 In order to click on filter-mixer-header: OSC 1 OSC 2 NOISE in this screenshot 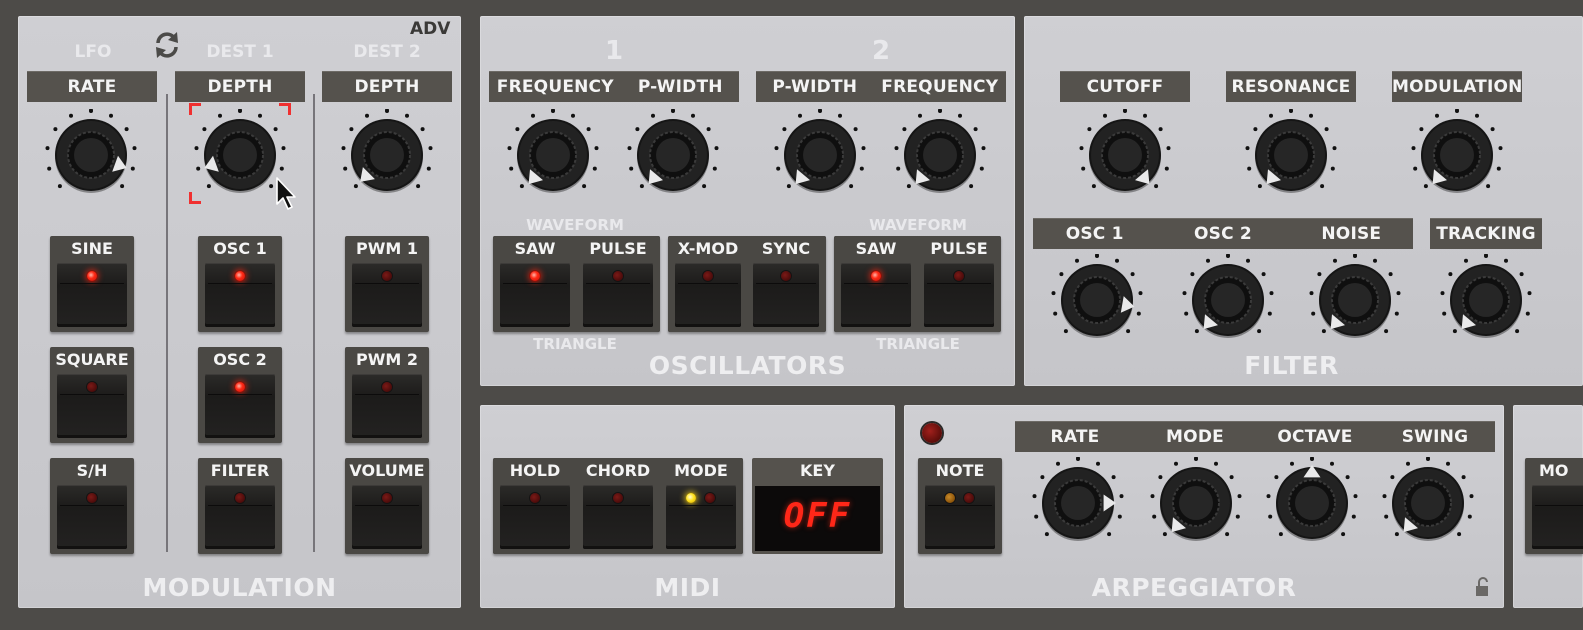, I will do `click(1223, 233)`.